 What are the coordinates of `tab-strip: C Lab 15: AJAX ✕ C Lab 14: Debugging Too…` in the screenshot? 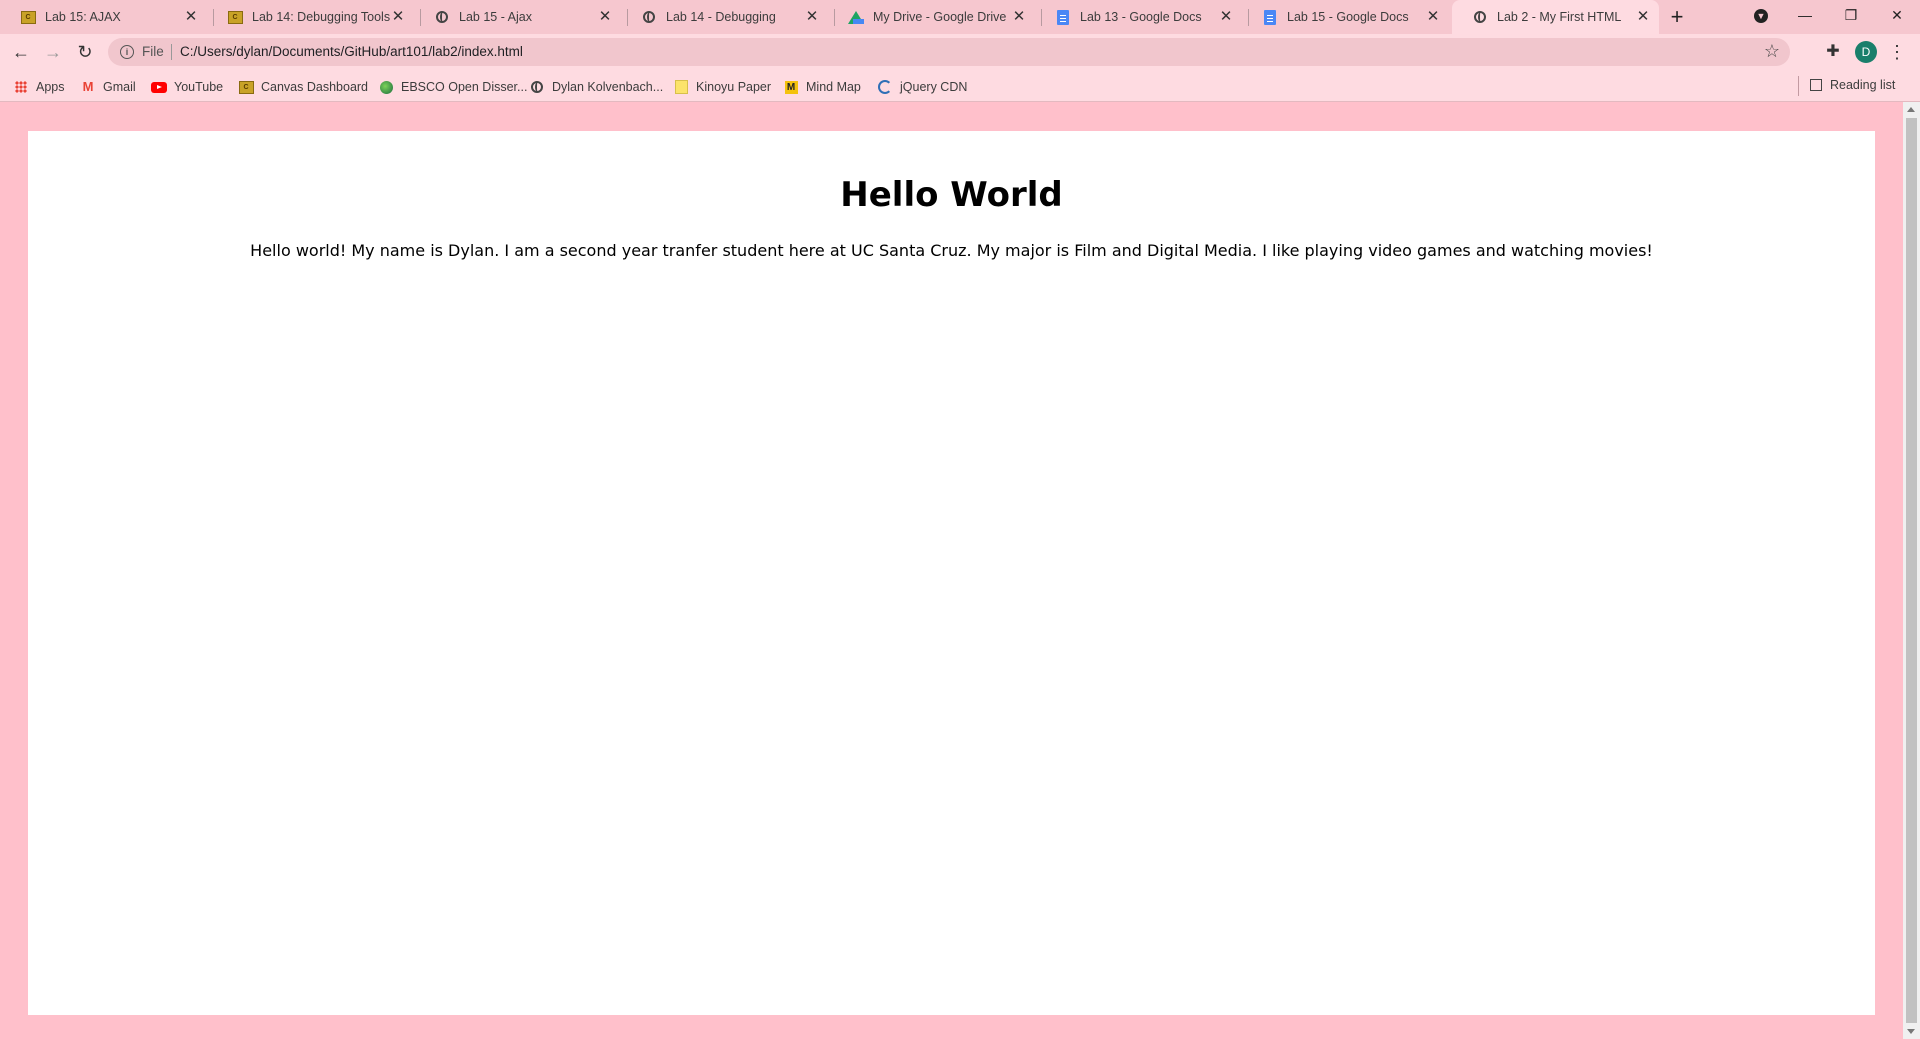 It's located at (960, 17).